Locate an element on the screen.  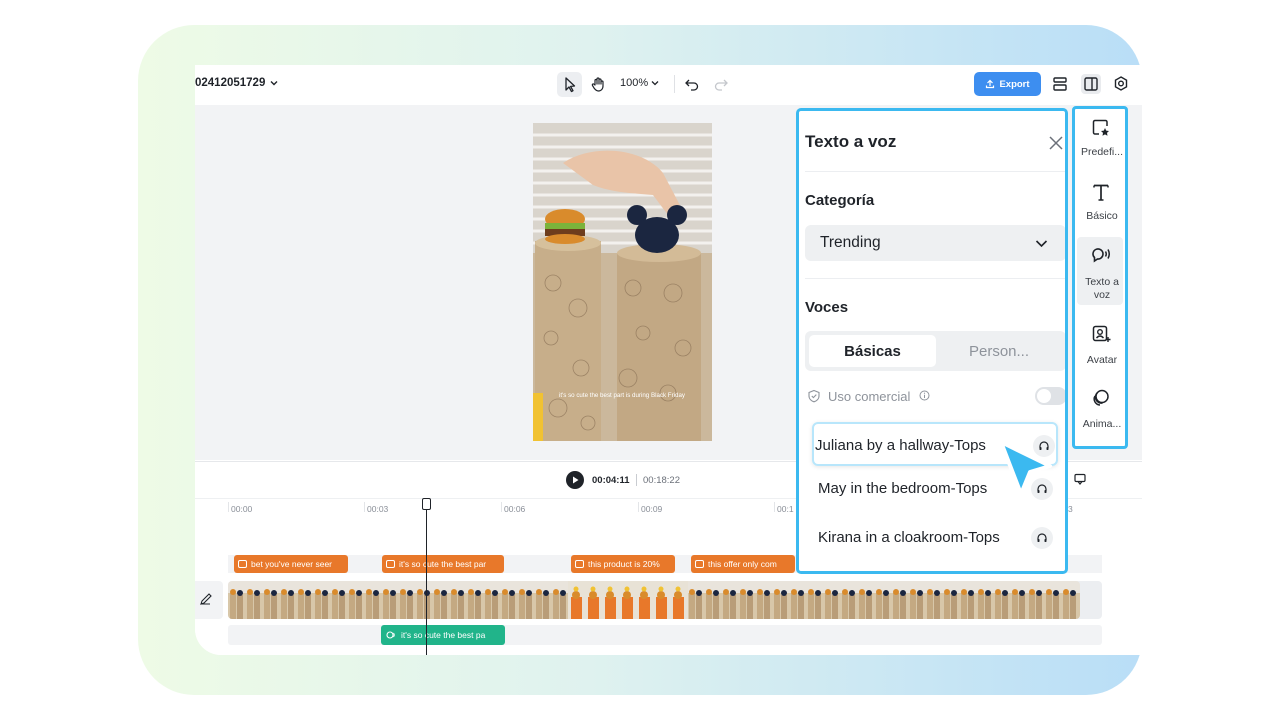
headphones-icon is located at coordinates (1042, 537).